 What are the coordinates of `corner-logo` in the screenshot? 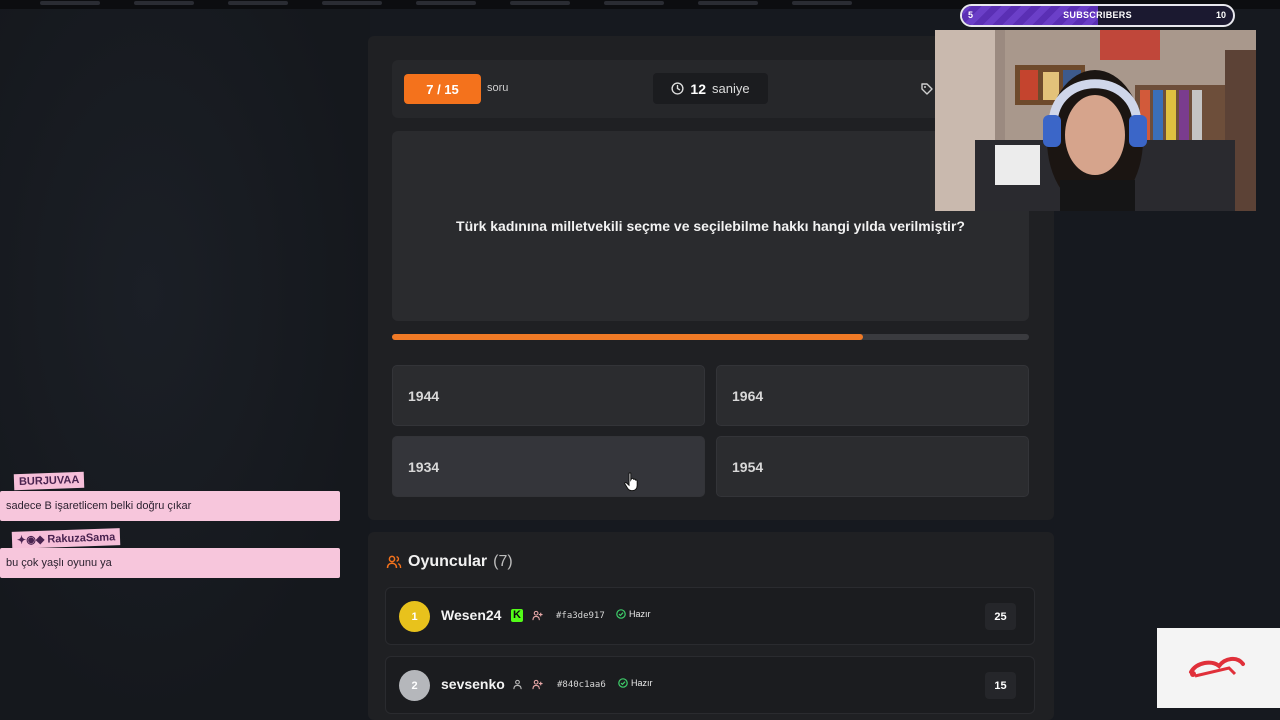 It's located at (1218, 668).